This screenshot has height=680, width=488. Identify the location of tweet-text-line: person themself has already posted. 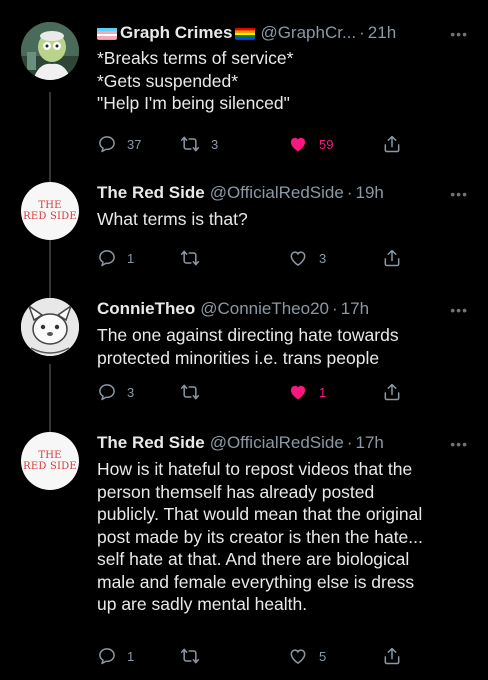
(236, 491).